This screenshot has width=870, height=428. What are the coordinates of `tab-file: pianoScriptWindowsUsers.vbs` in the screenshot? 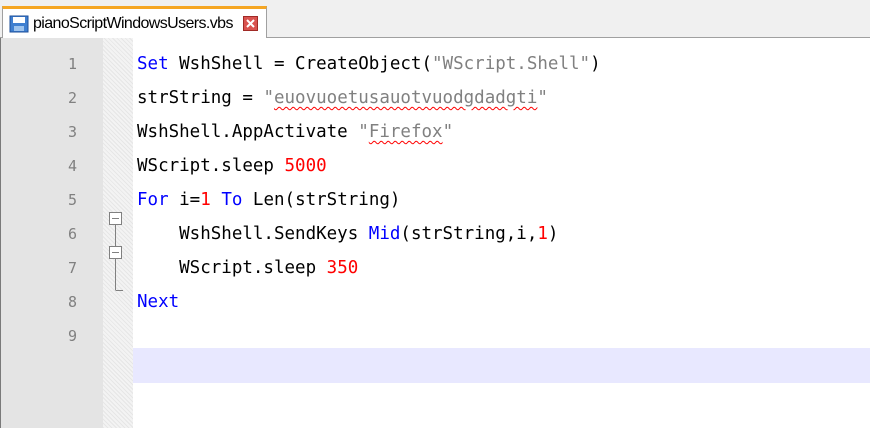 It's located at (134, 22).